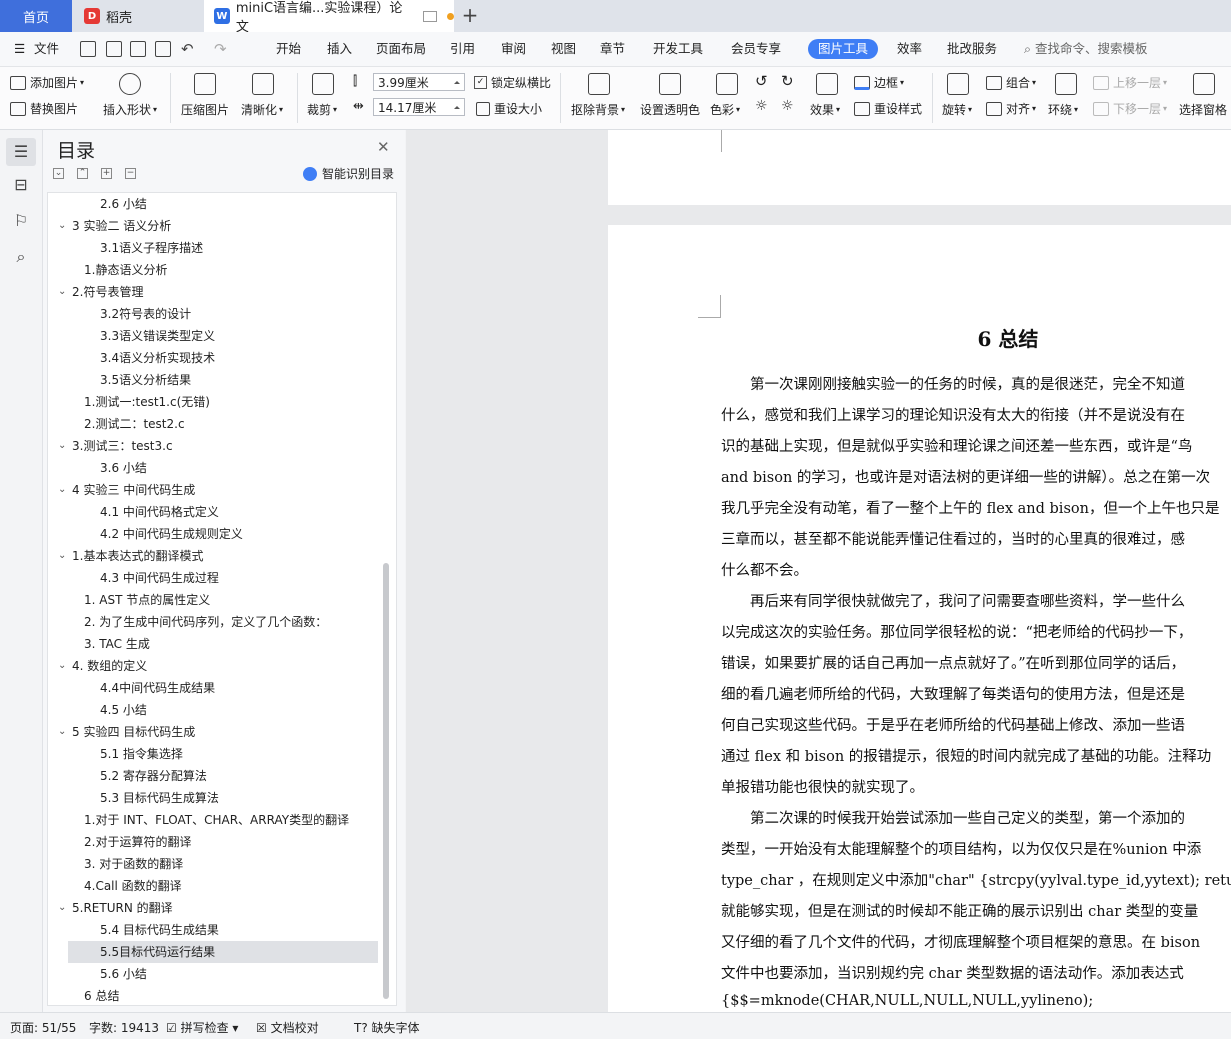  I want to click on toc-item: 1.对于 INT、FLOAT、CHAR、ARRAY类型的翻译, so click(218, 820).